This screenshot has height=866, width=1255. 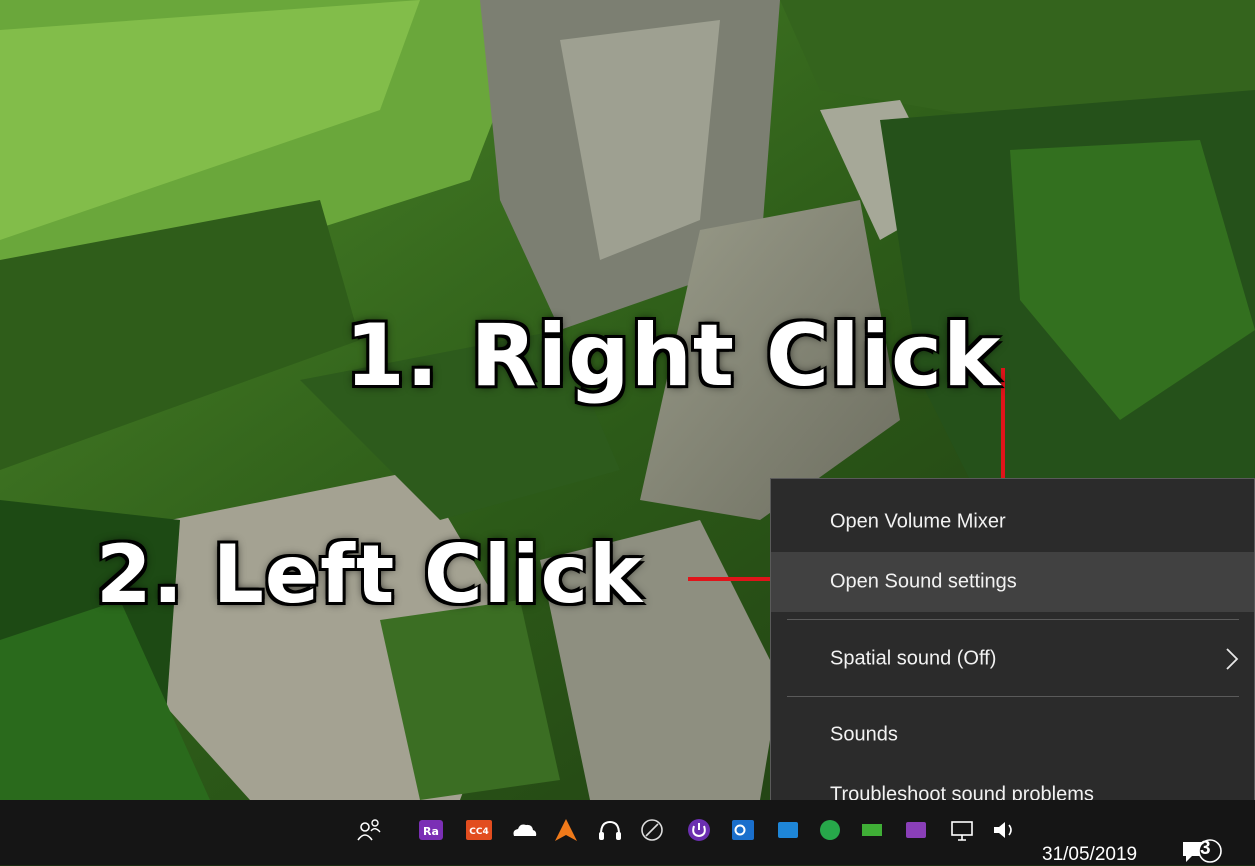 I want to click on power-app-icon, so click(x=699, y=830).